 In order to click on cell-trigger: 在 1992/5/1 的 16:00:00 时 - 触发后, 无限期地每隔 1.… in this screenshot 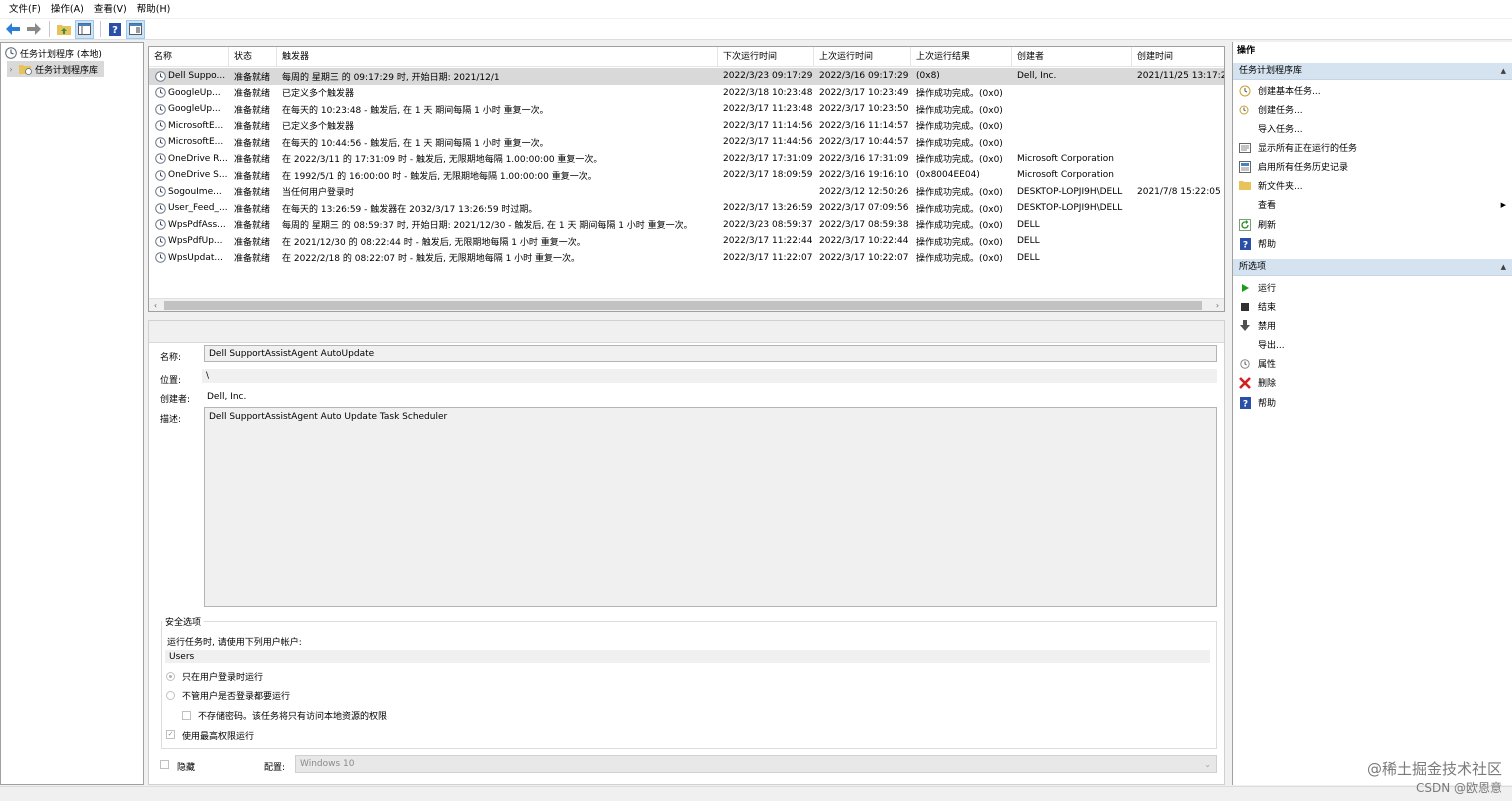, I will do `click(439, 176)`.